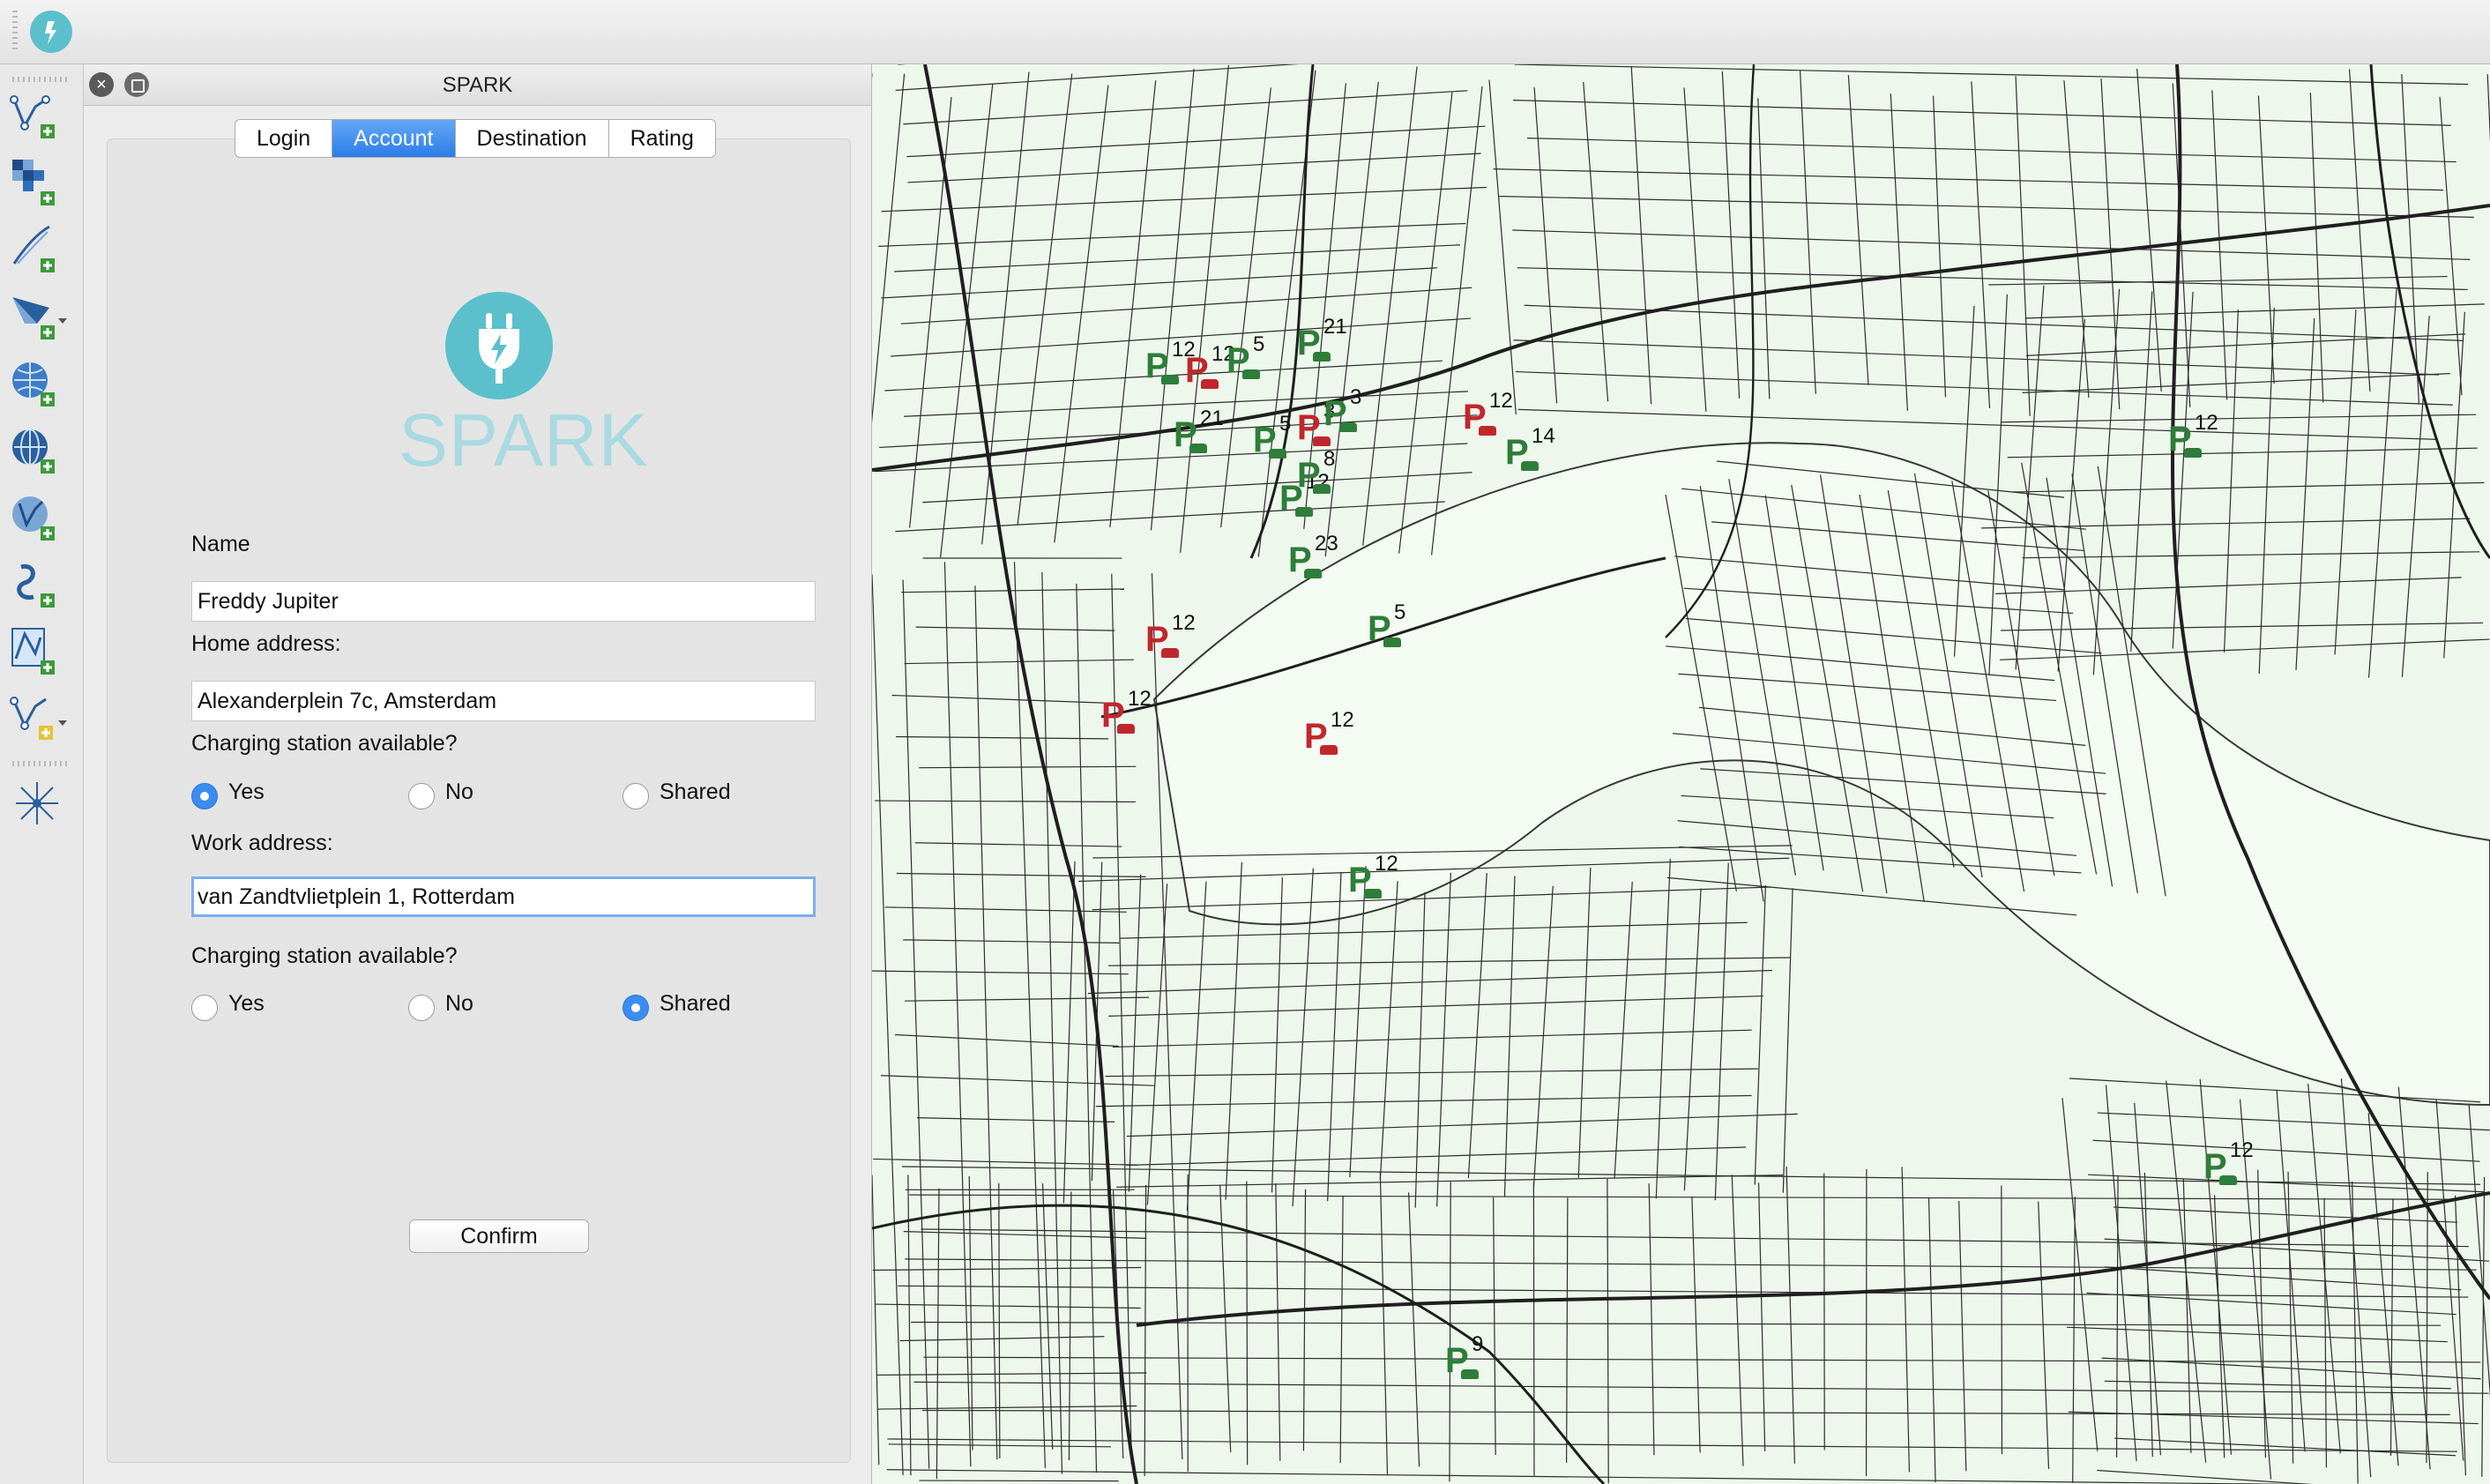 The width and height of the screenshot is (2490, 1484). I want to click on add-wfs-layer-icon, so click(38, 451).